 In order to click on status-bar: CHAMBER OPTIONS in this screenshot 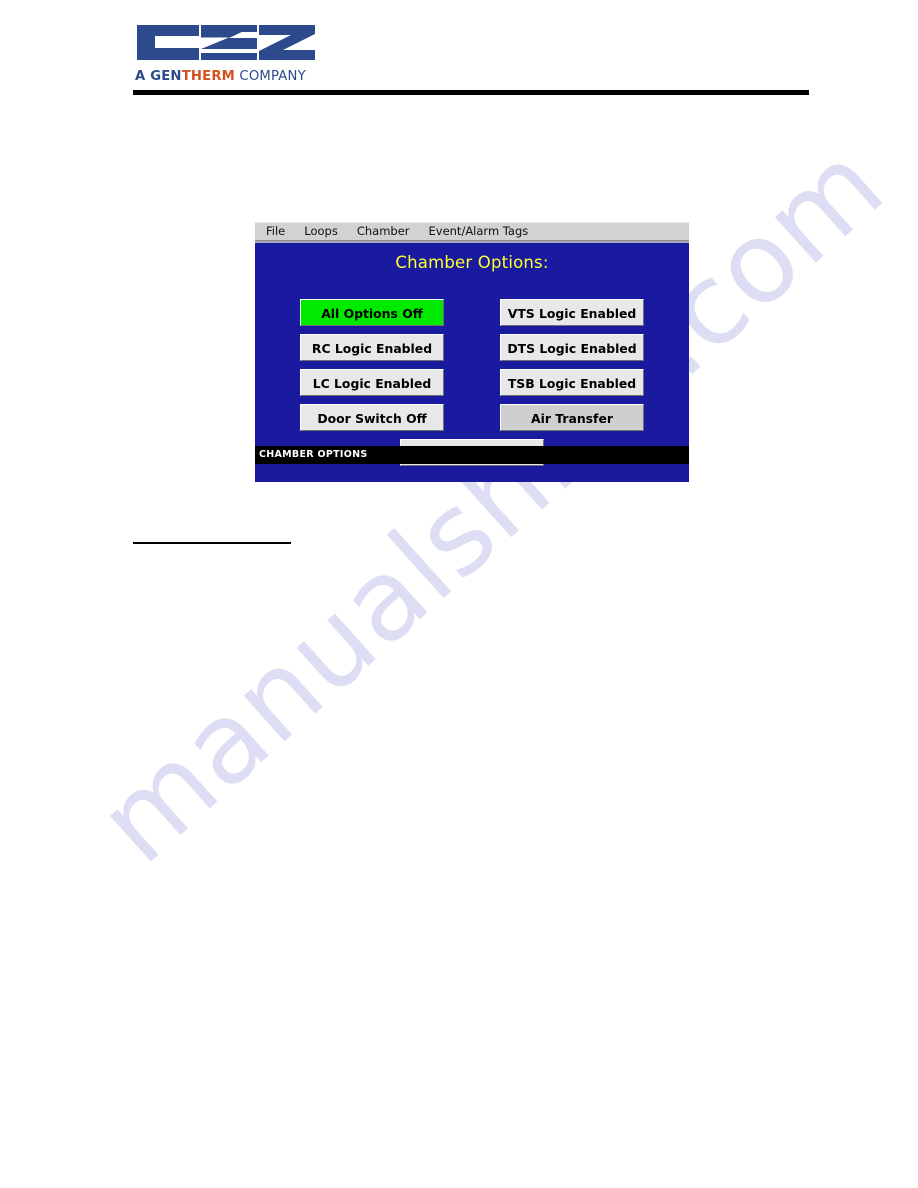, I will do `click(472, 455)`.